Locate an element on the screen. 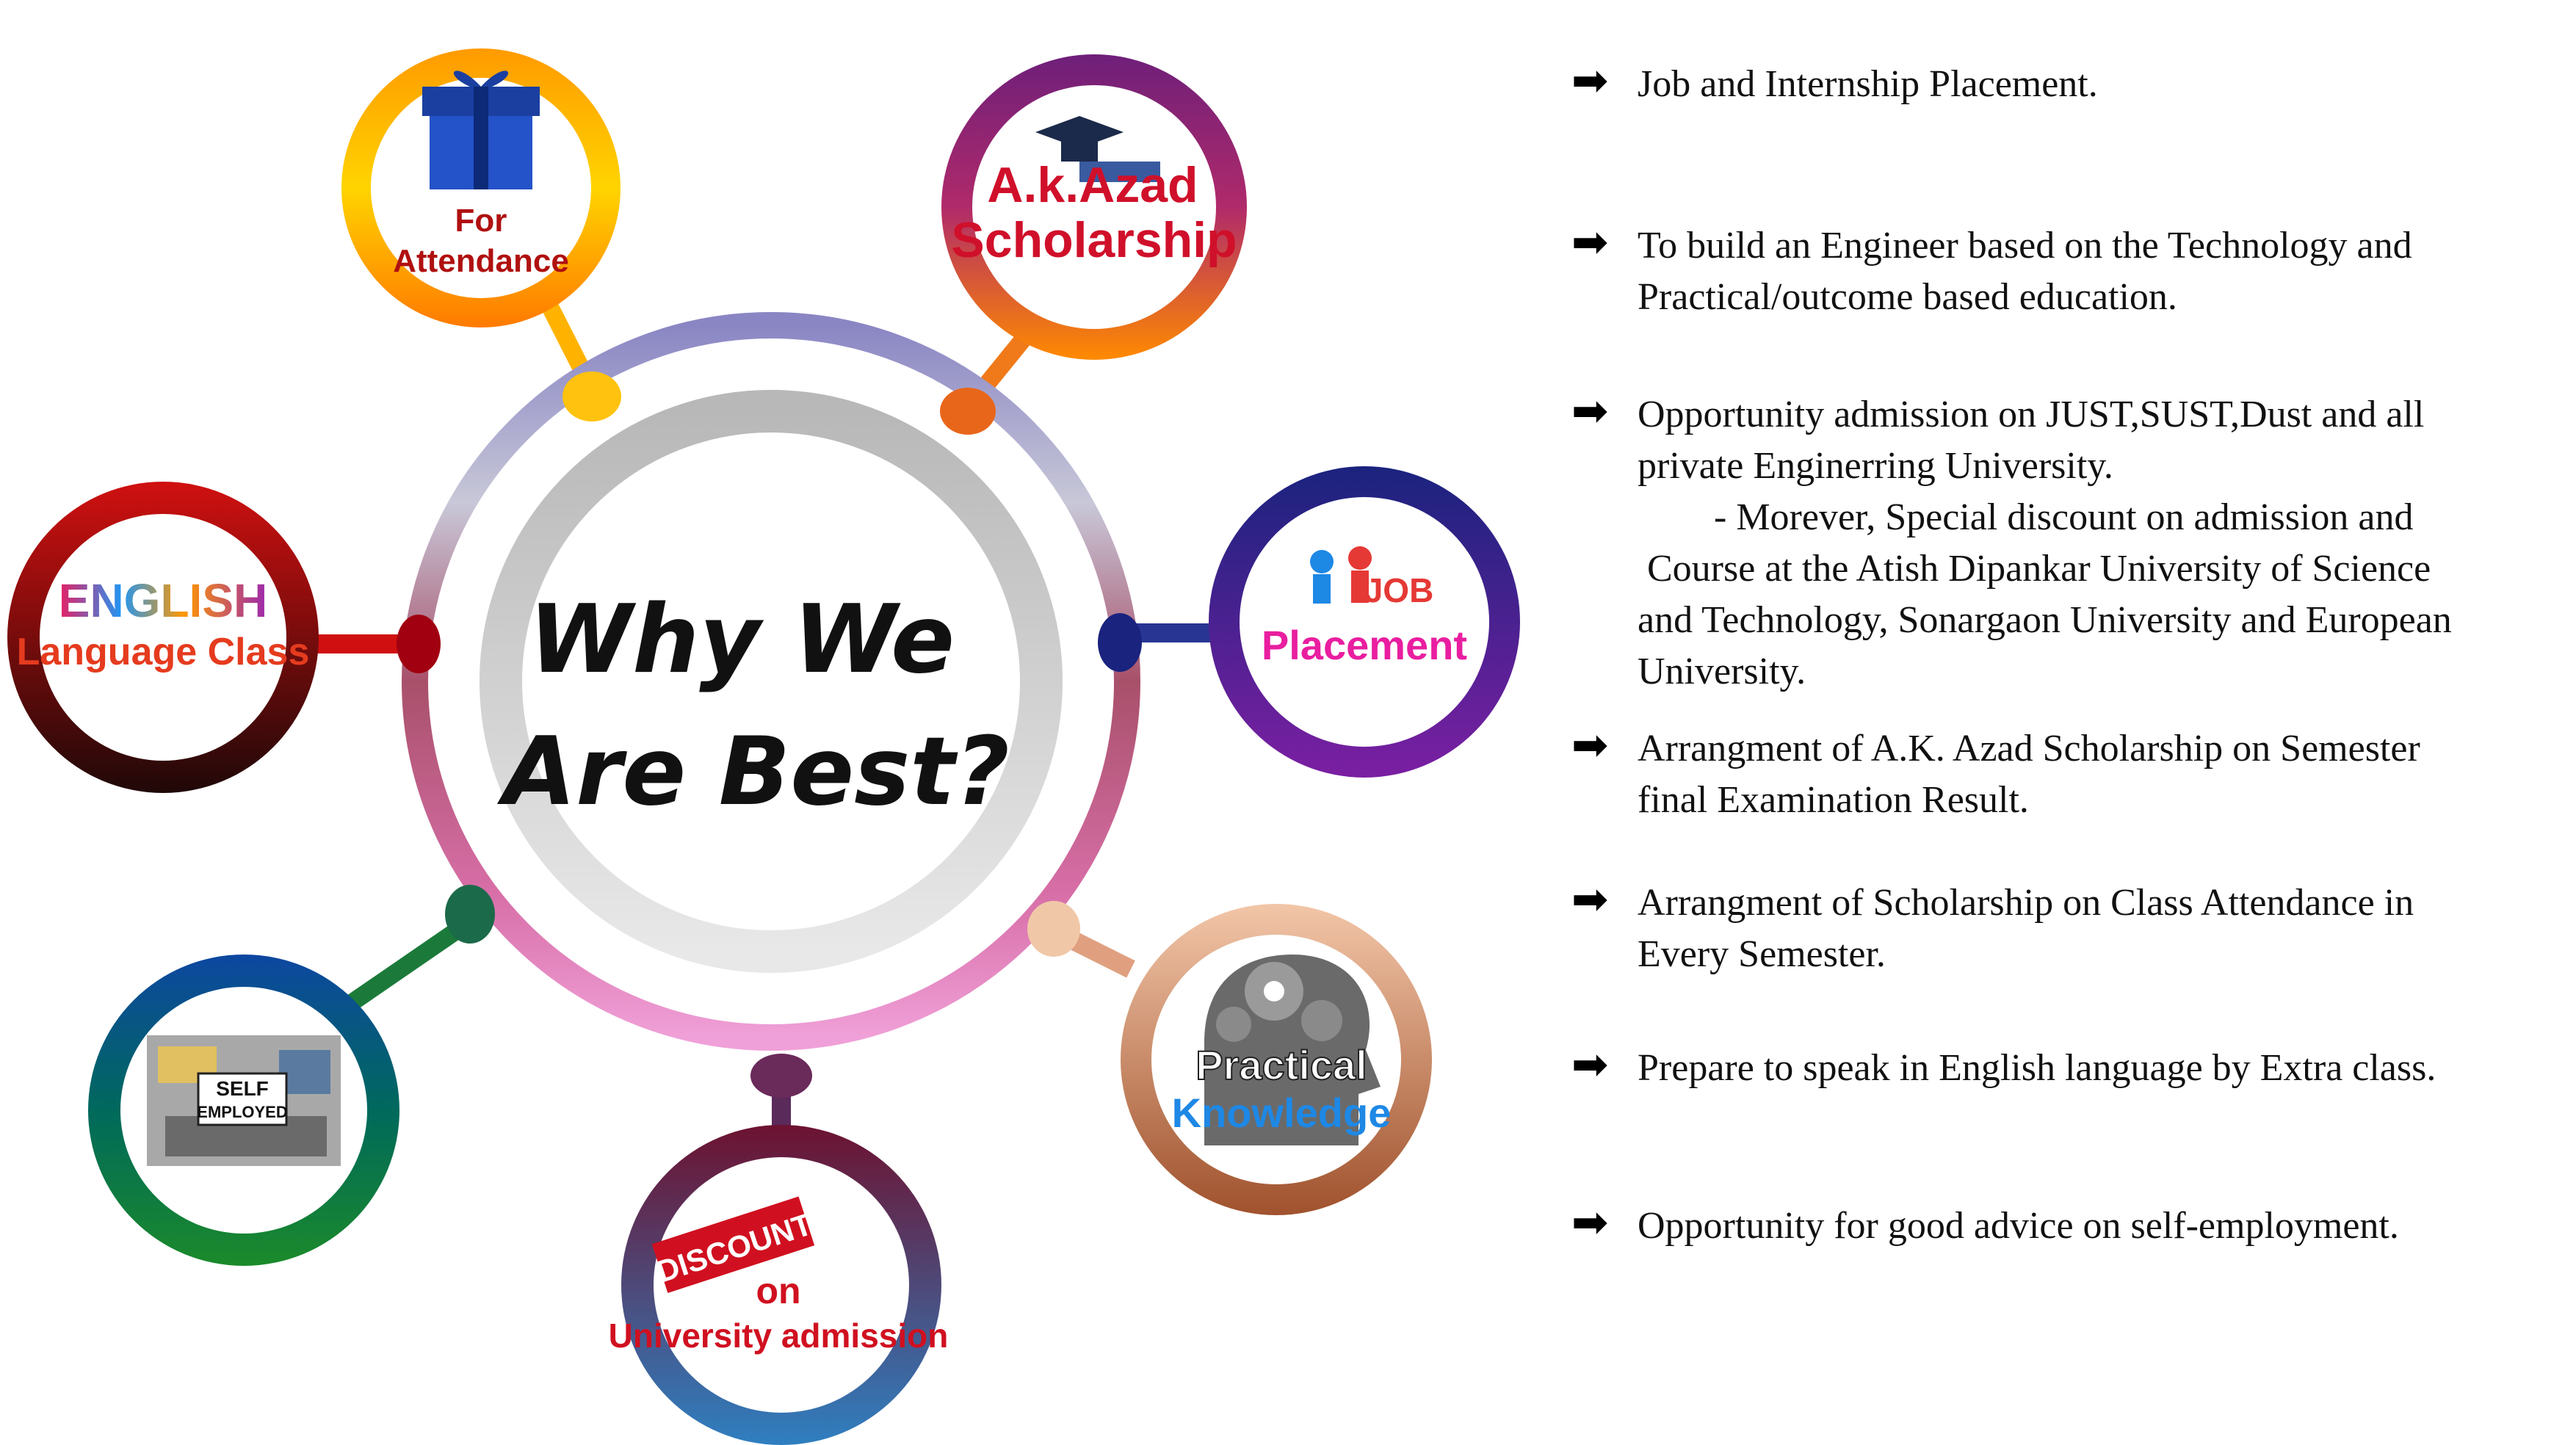 This screenshot has height=1445, width=2576. node-practical: Practical Knowledge is located at coordinates (1276, 1059).